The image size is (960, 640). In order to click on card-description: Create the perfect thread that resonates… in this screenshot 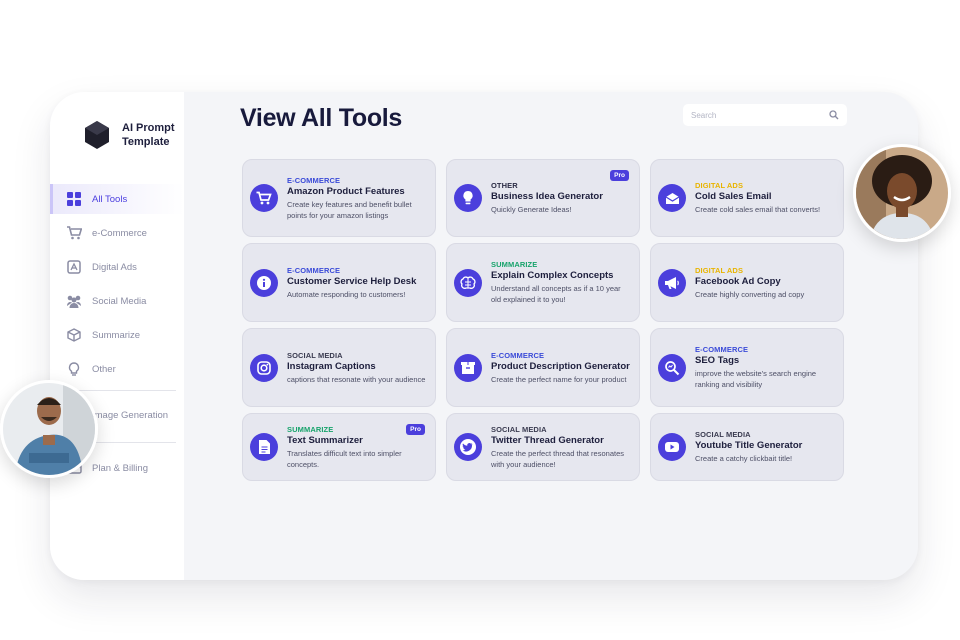, I will do `click(557, 458)`.